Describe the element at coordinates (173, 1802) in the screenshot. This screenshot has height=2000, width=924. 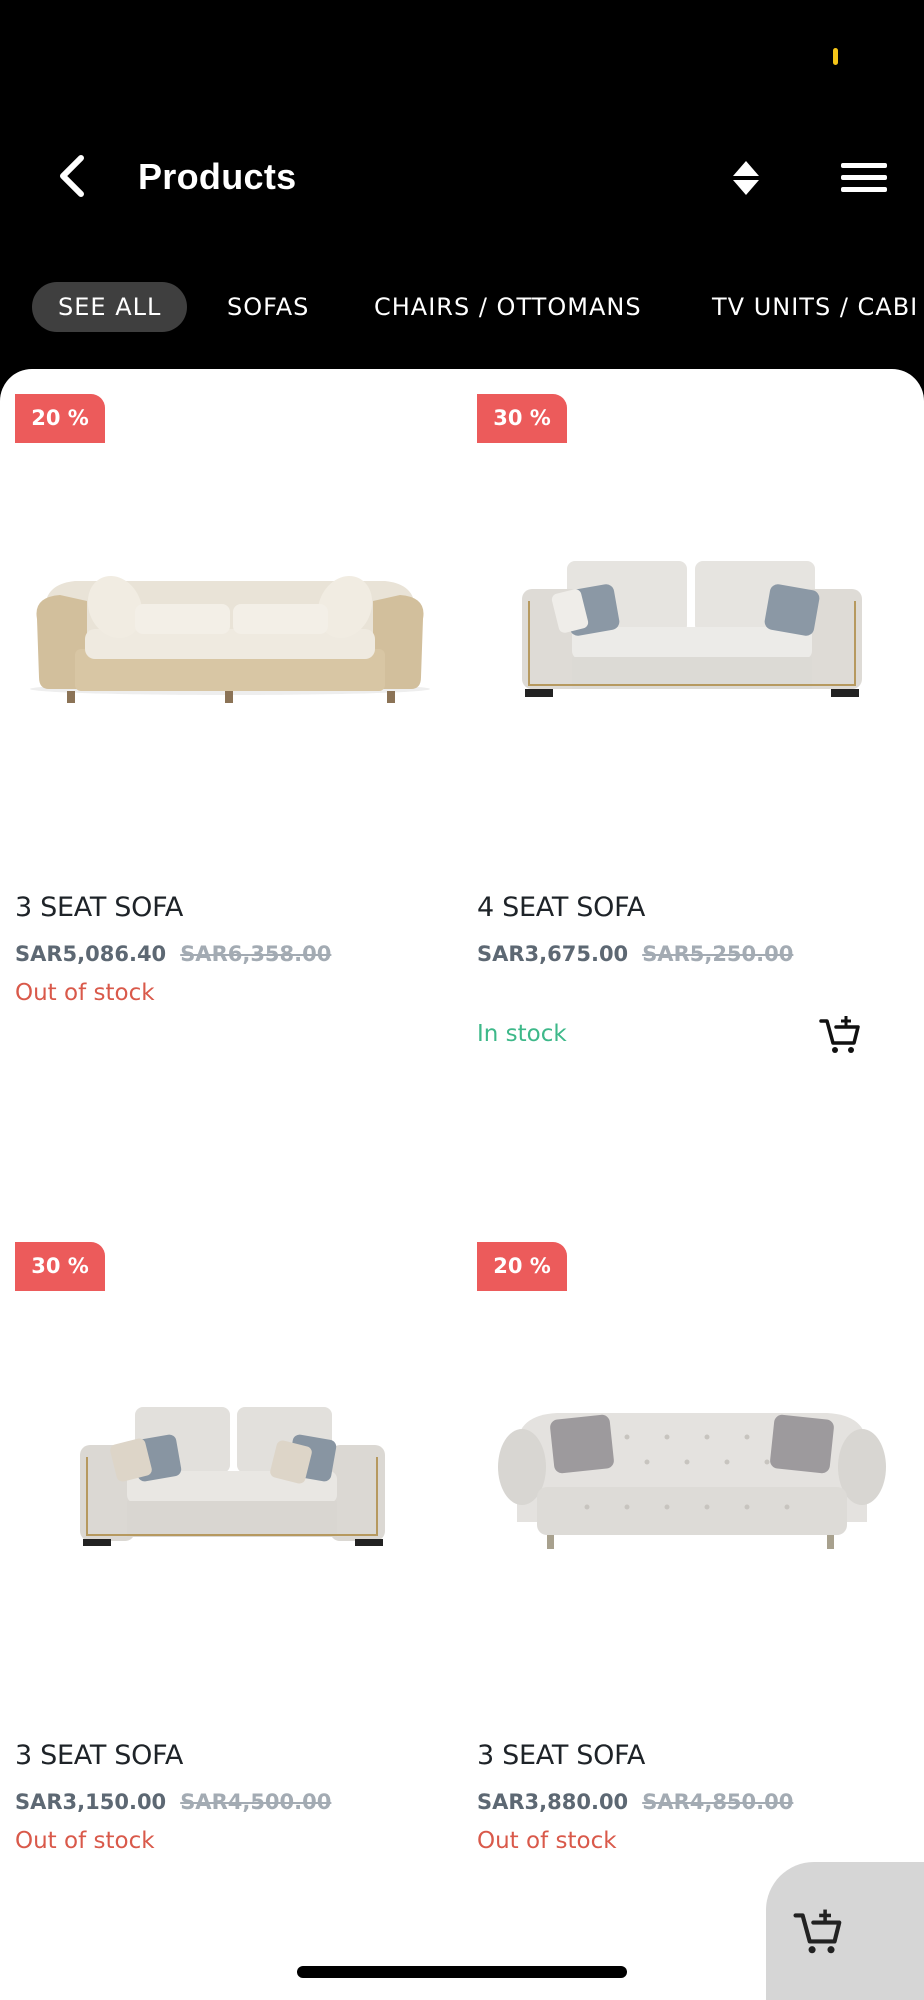
I see `price-row: SAR3,150.00 SAR4,500.00` at that location.